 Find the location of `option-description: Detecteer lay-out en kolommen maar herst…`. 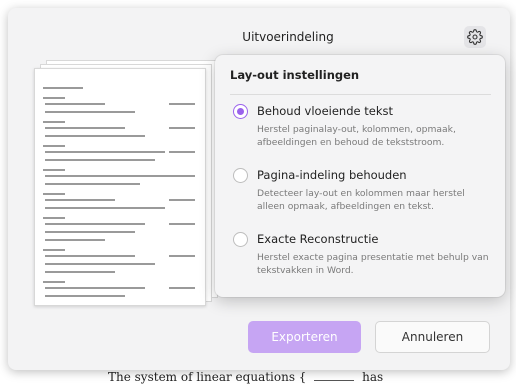

option-description: Detecteer lay-out en kolommen maar herst… is located at coordinates (361, 200).